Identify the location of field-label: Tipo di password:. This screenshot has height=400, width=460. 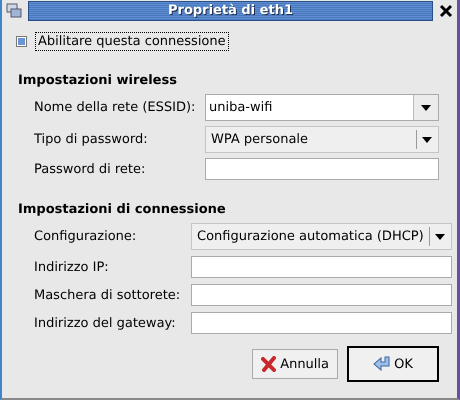
(91, 139).